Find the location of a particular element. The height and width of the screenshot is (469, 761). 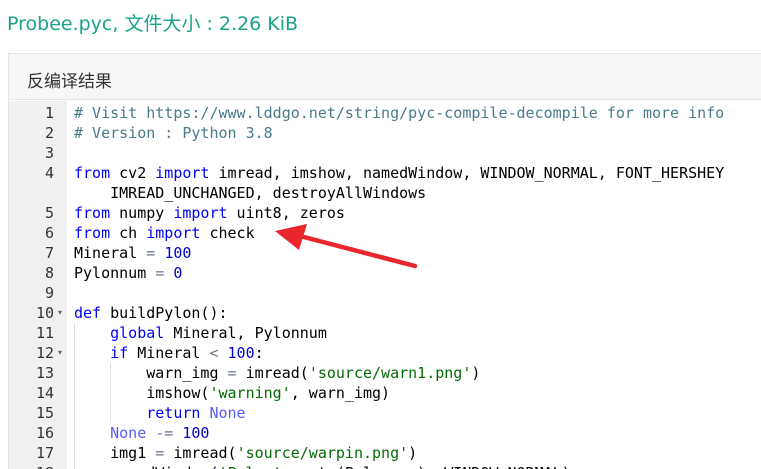

code-line: 7 Mineral = 100 is located at coordinates (385, 253).